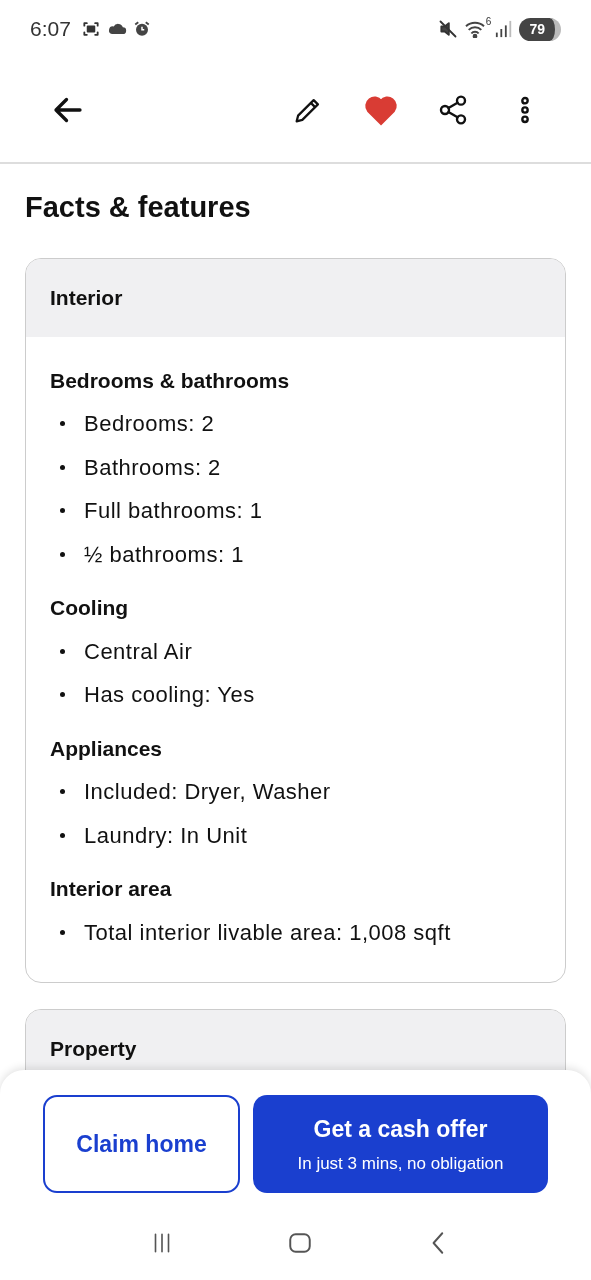 This screenshot has width=591, height=1280. I want to click on group-heading: Interior area, so click(111, 889).